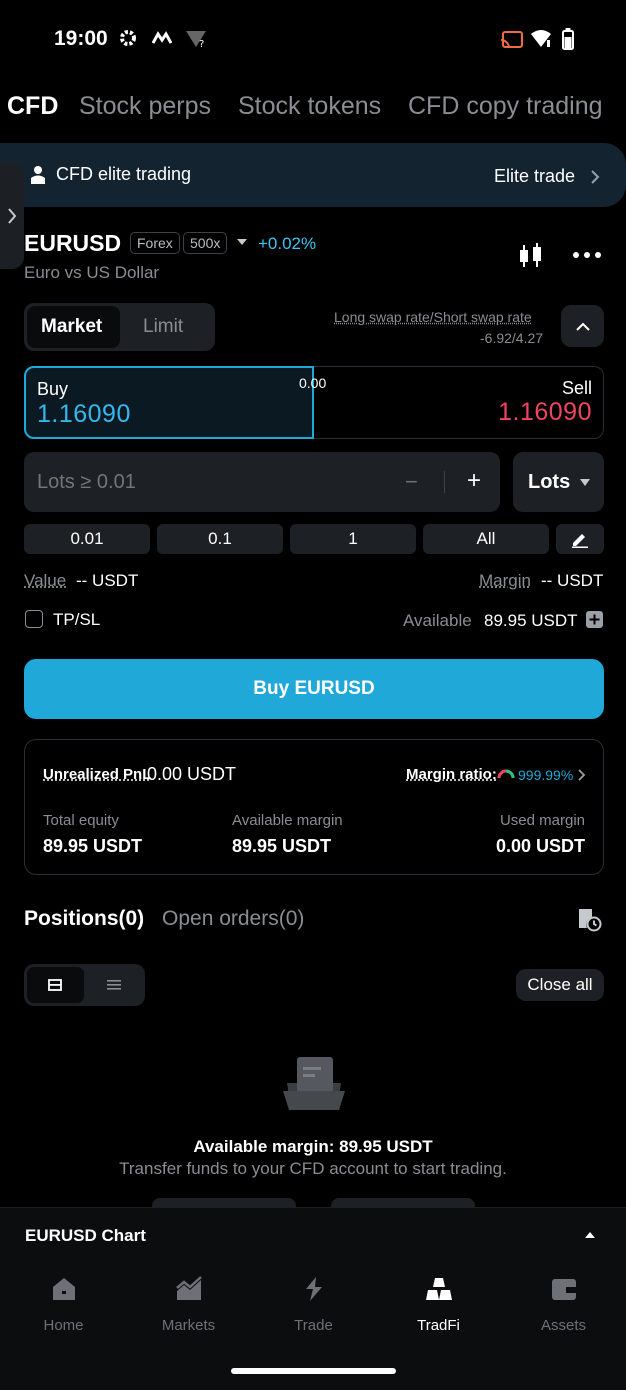  I want to click on buy-side: Buy 1.16090, so click(169, 402).